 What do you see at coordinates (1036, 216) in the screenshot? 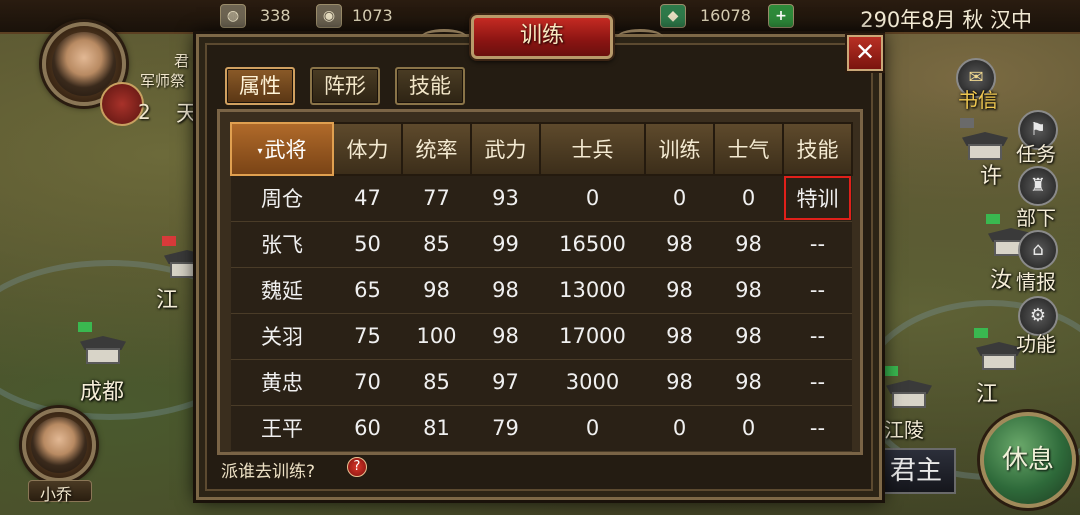
I see `subordinates-button: 部下` at bounding box center [1036, 216].